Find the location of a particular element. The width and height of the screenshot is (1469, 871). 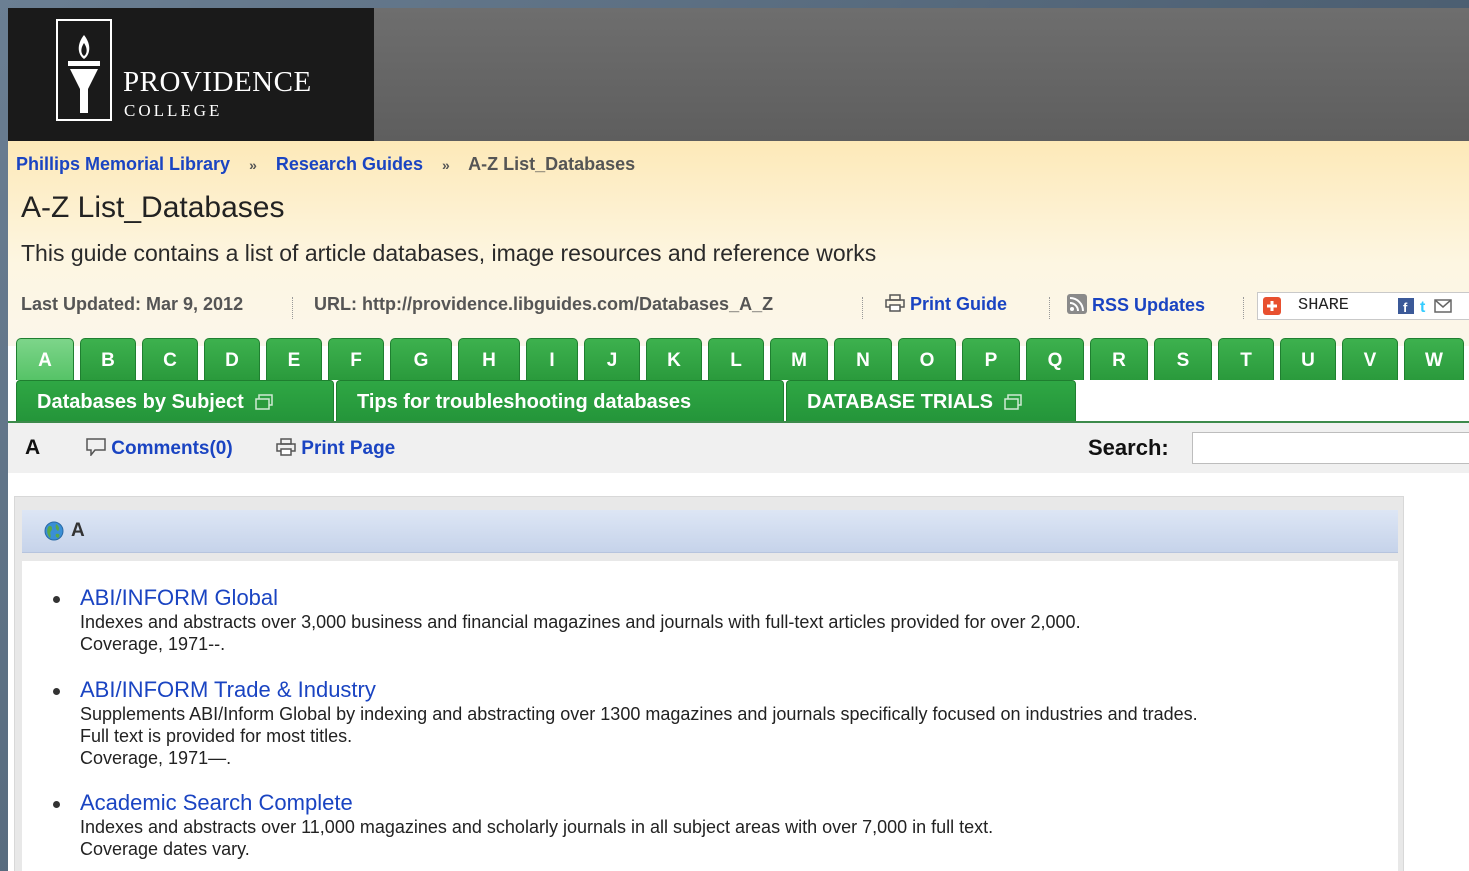

tab-letter-o: O is located at coordinates (927, 359).